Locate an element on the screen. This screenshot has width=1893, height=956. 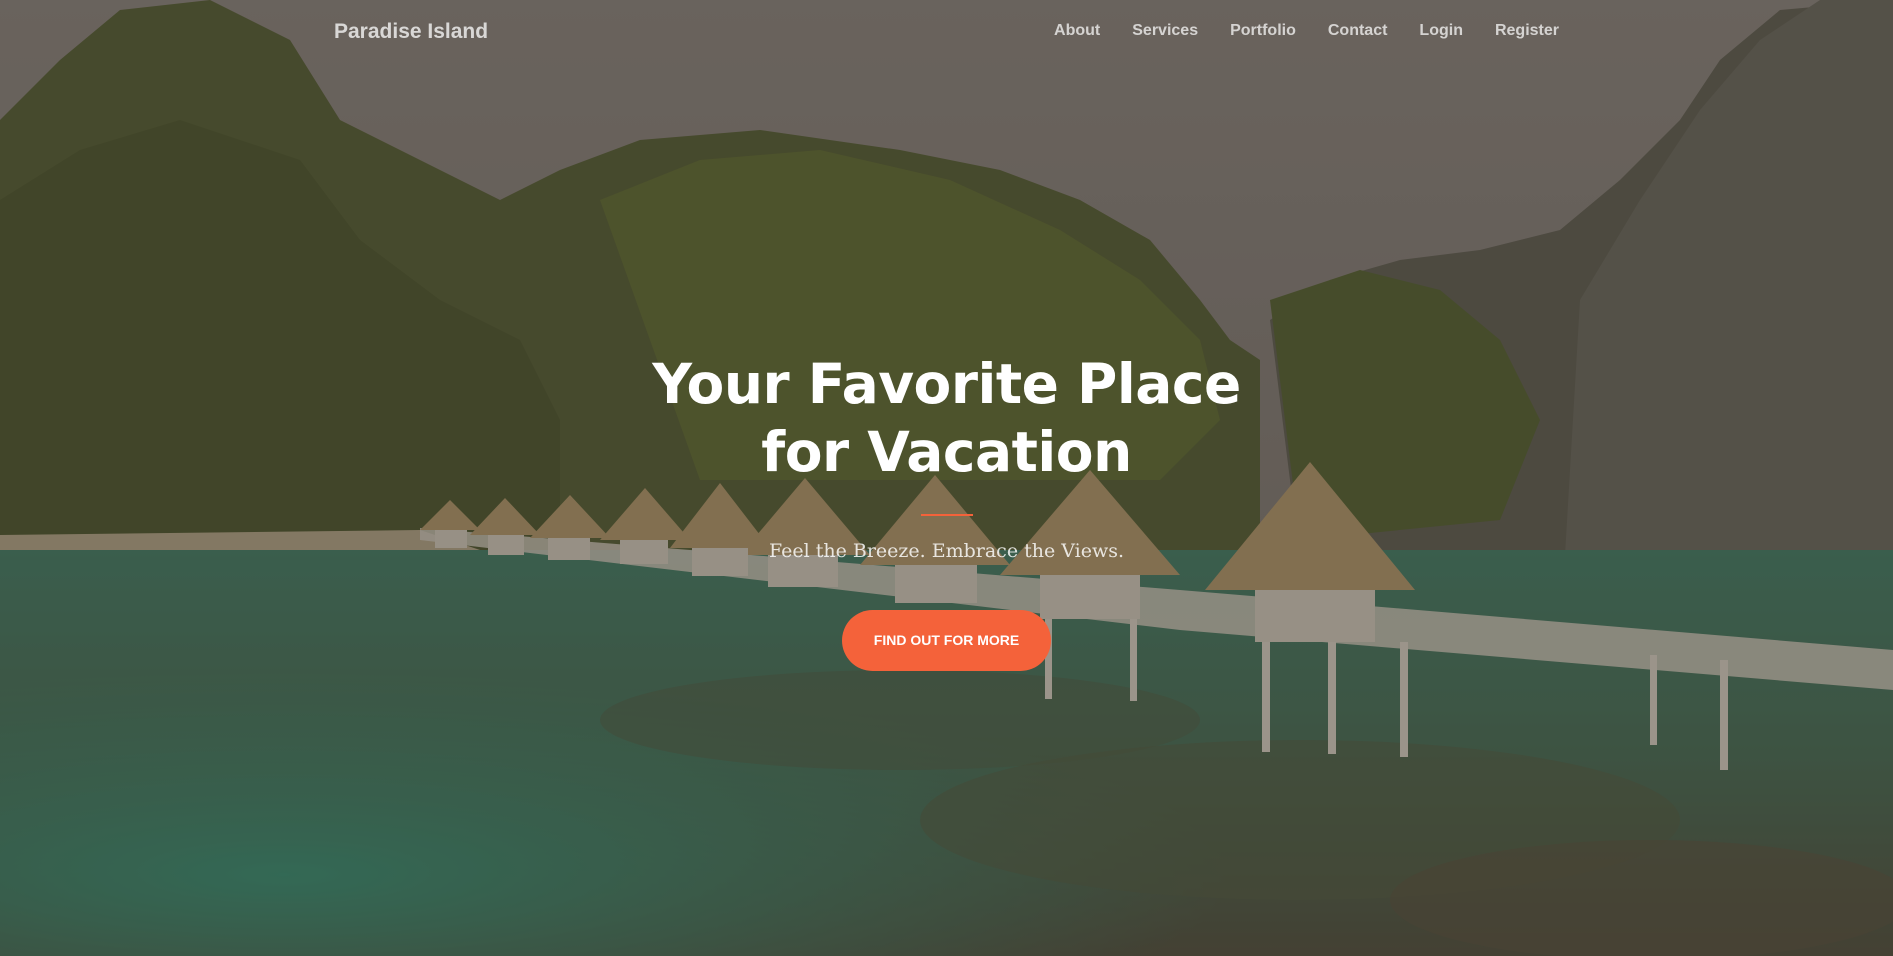
brand-logo: Paradise Island is located at coordinates (411, 32).